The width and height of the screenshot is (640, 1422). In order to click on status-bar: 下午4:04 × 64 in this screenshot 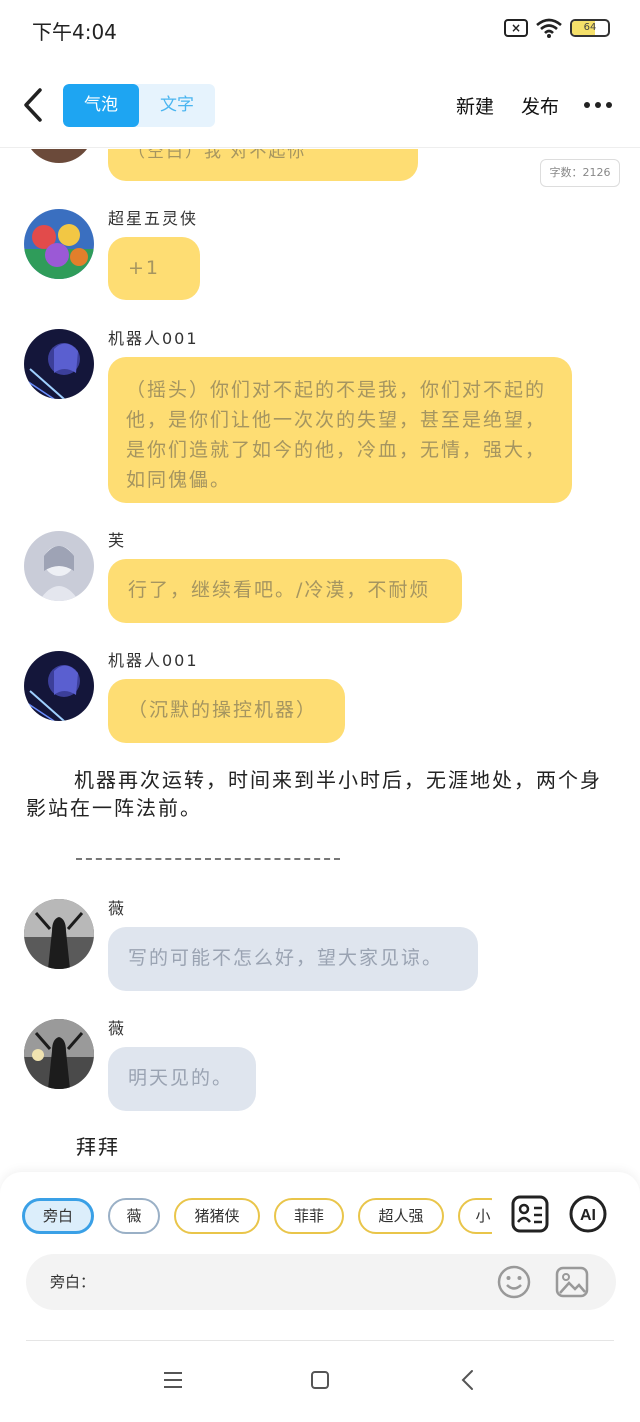, I will do `click(320, 30)`.